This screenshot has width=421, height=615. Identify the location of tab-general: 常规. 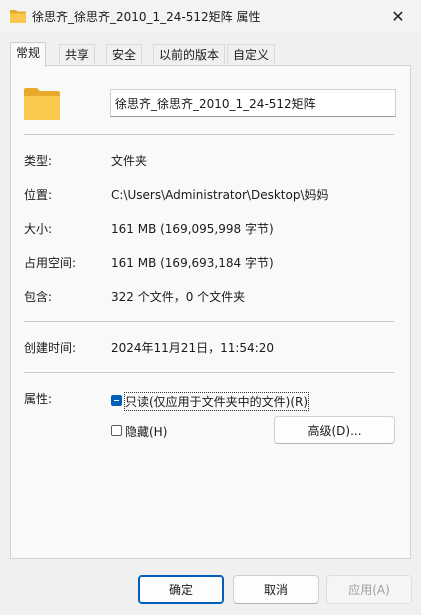
(28, 54).